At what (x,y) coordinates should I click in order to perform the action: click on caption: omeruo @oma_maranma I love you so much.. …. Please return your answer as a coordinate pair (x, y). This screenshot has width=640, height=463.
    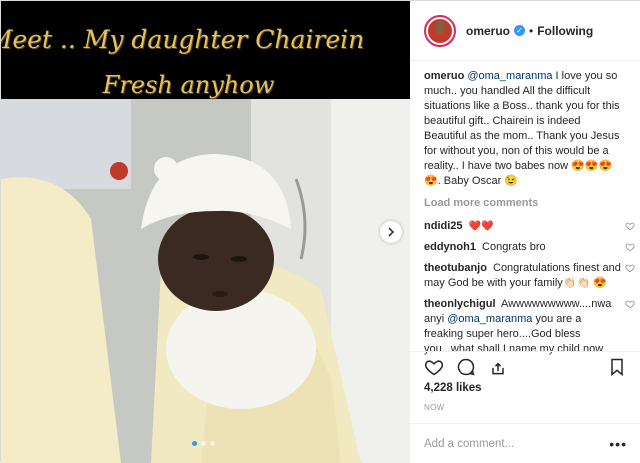
    Looking at the image, I should click on (529, 129).